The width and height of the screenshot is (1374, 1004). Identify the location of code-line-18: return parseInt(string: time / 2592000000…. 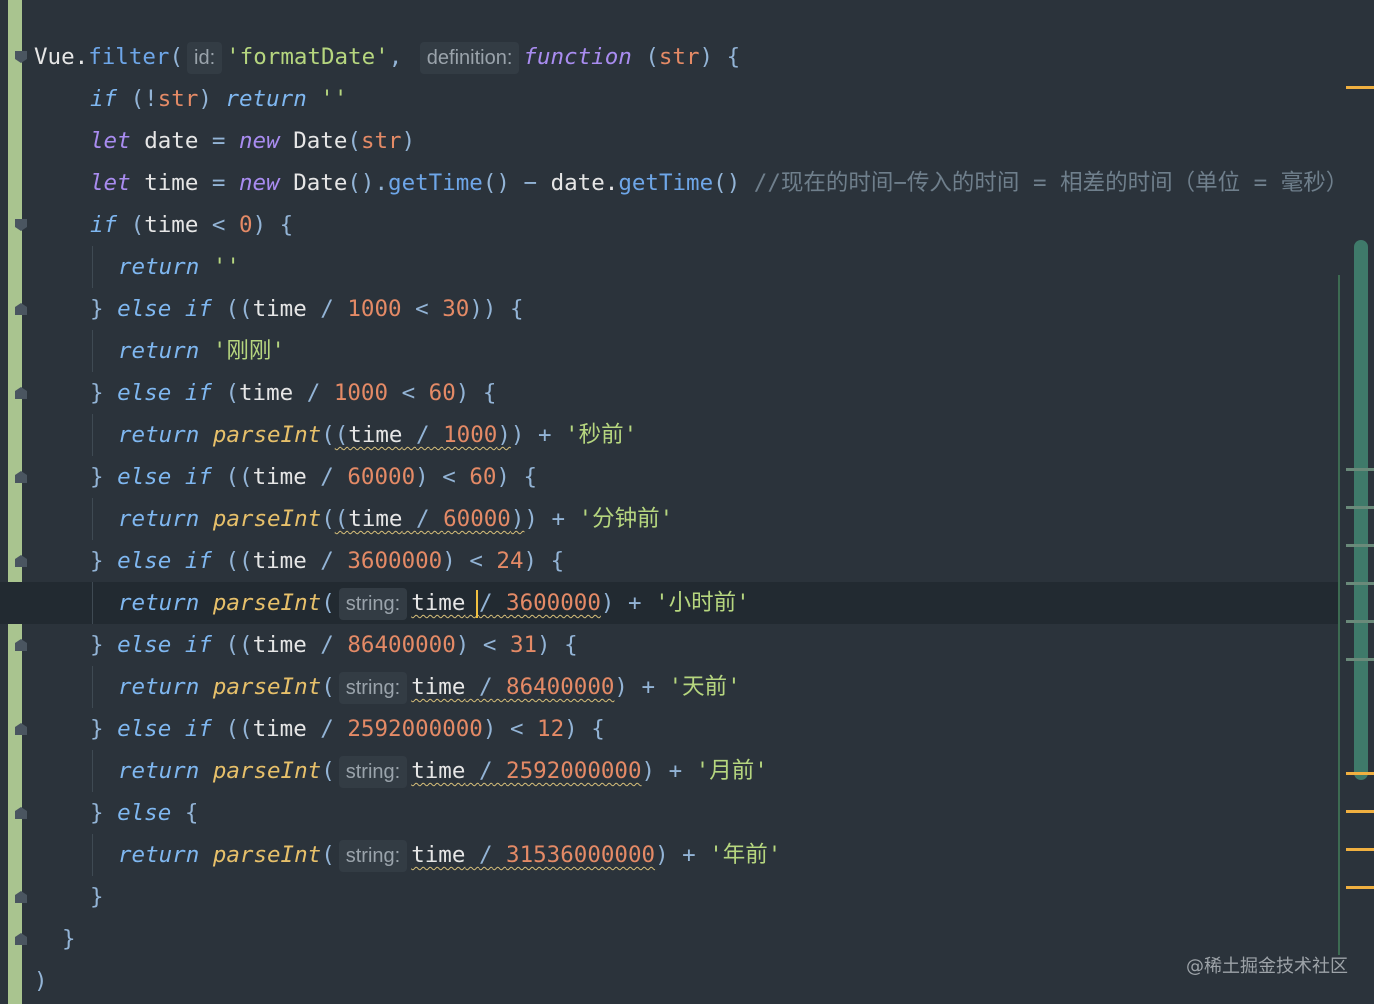
(670, 771).